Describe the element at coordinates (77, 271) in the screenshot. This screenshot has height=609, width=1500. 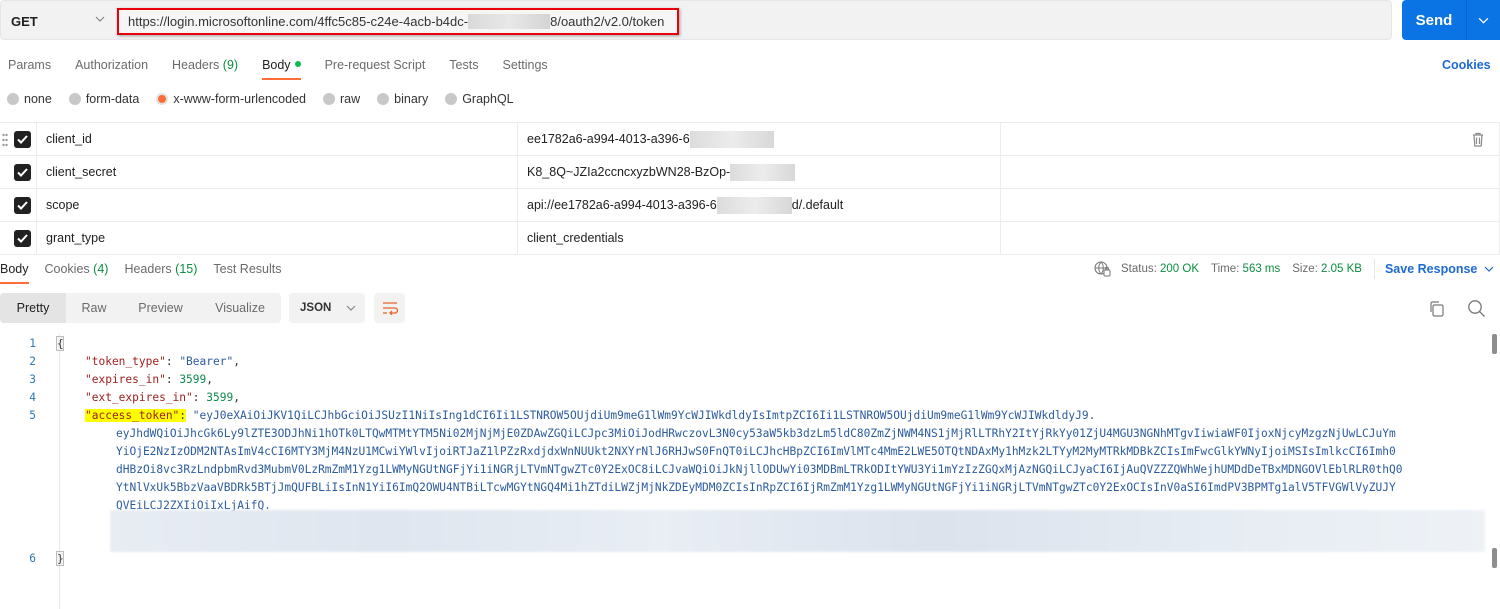
I see `tab-response-cookies: Cookies (4)` at that location.